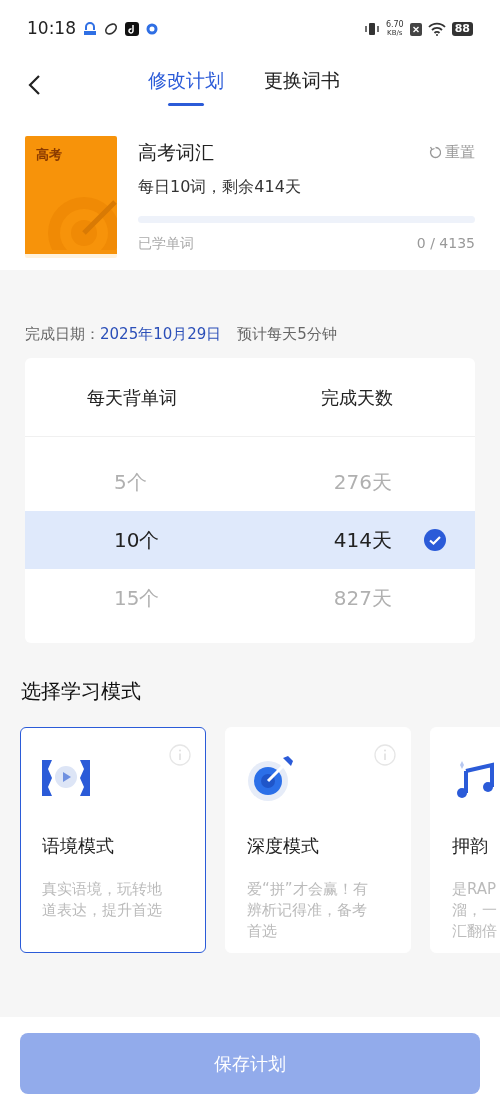 The height and width of the screenshot is (1115, 500). What do you see at coordinates (174, 598) in the screenshot?
I see `words-per-day: 15个` at bounding box center [174, 598].